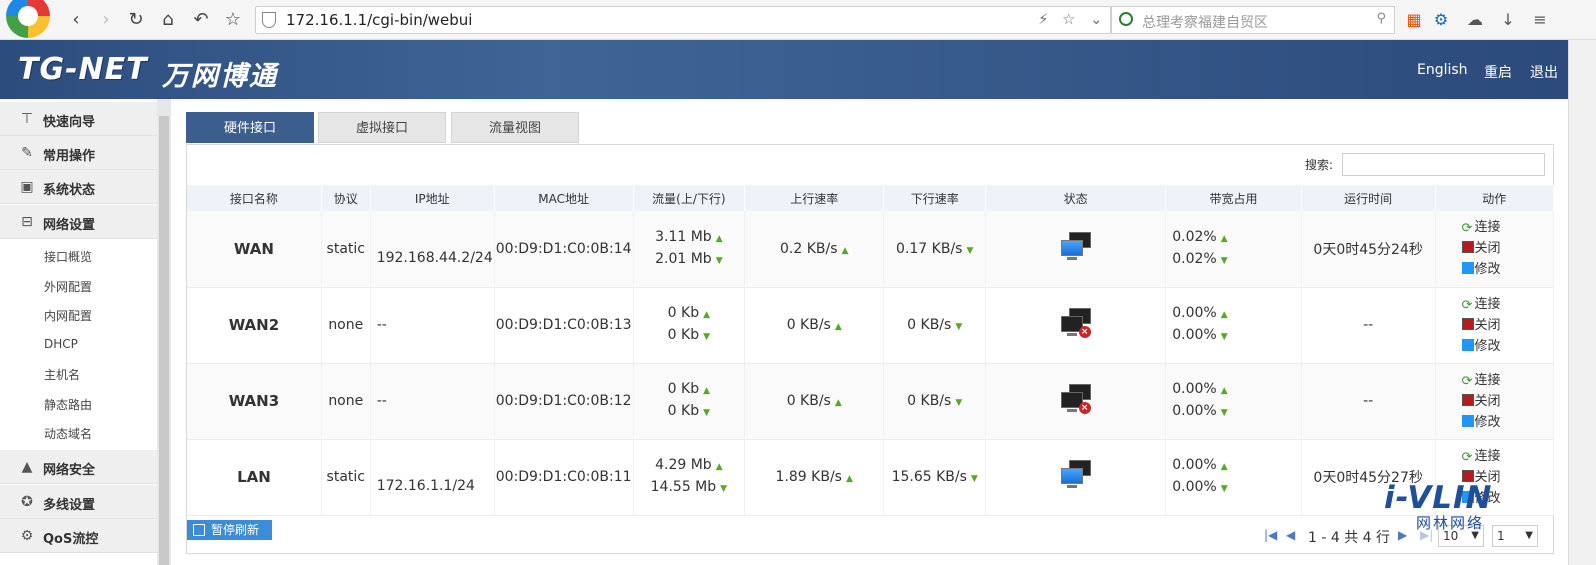 This screenshot has height=565, width=1596. I want to click on first-page-icon: |◀, so click(1270, 535).